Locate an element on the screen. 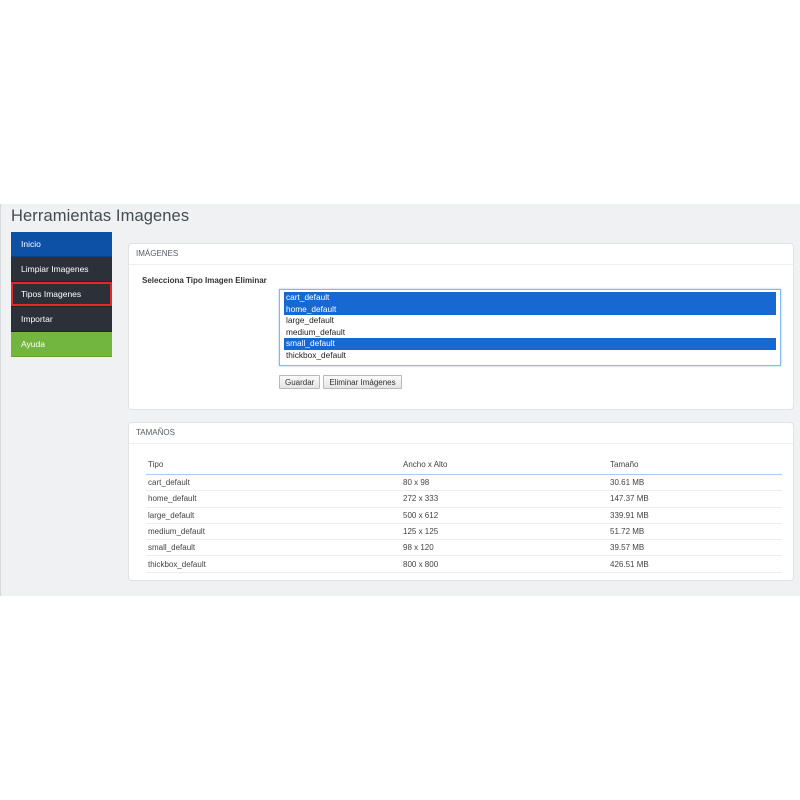 The image size is (800, 800). table-cell-size: 30.61 MB is located at coordinates (696, 483).